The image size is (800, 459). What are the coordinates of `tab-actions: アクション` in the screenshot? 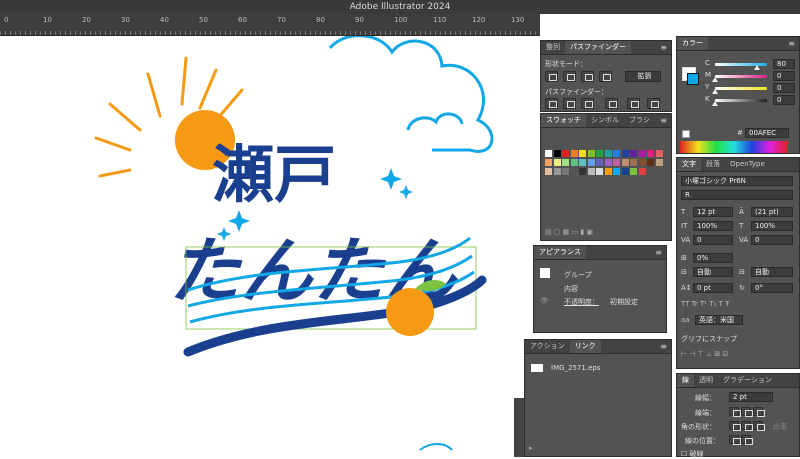 It's located at (547, 346).